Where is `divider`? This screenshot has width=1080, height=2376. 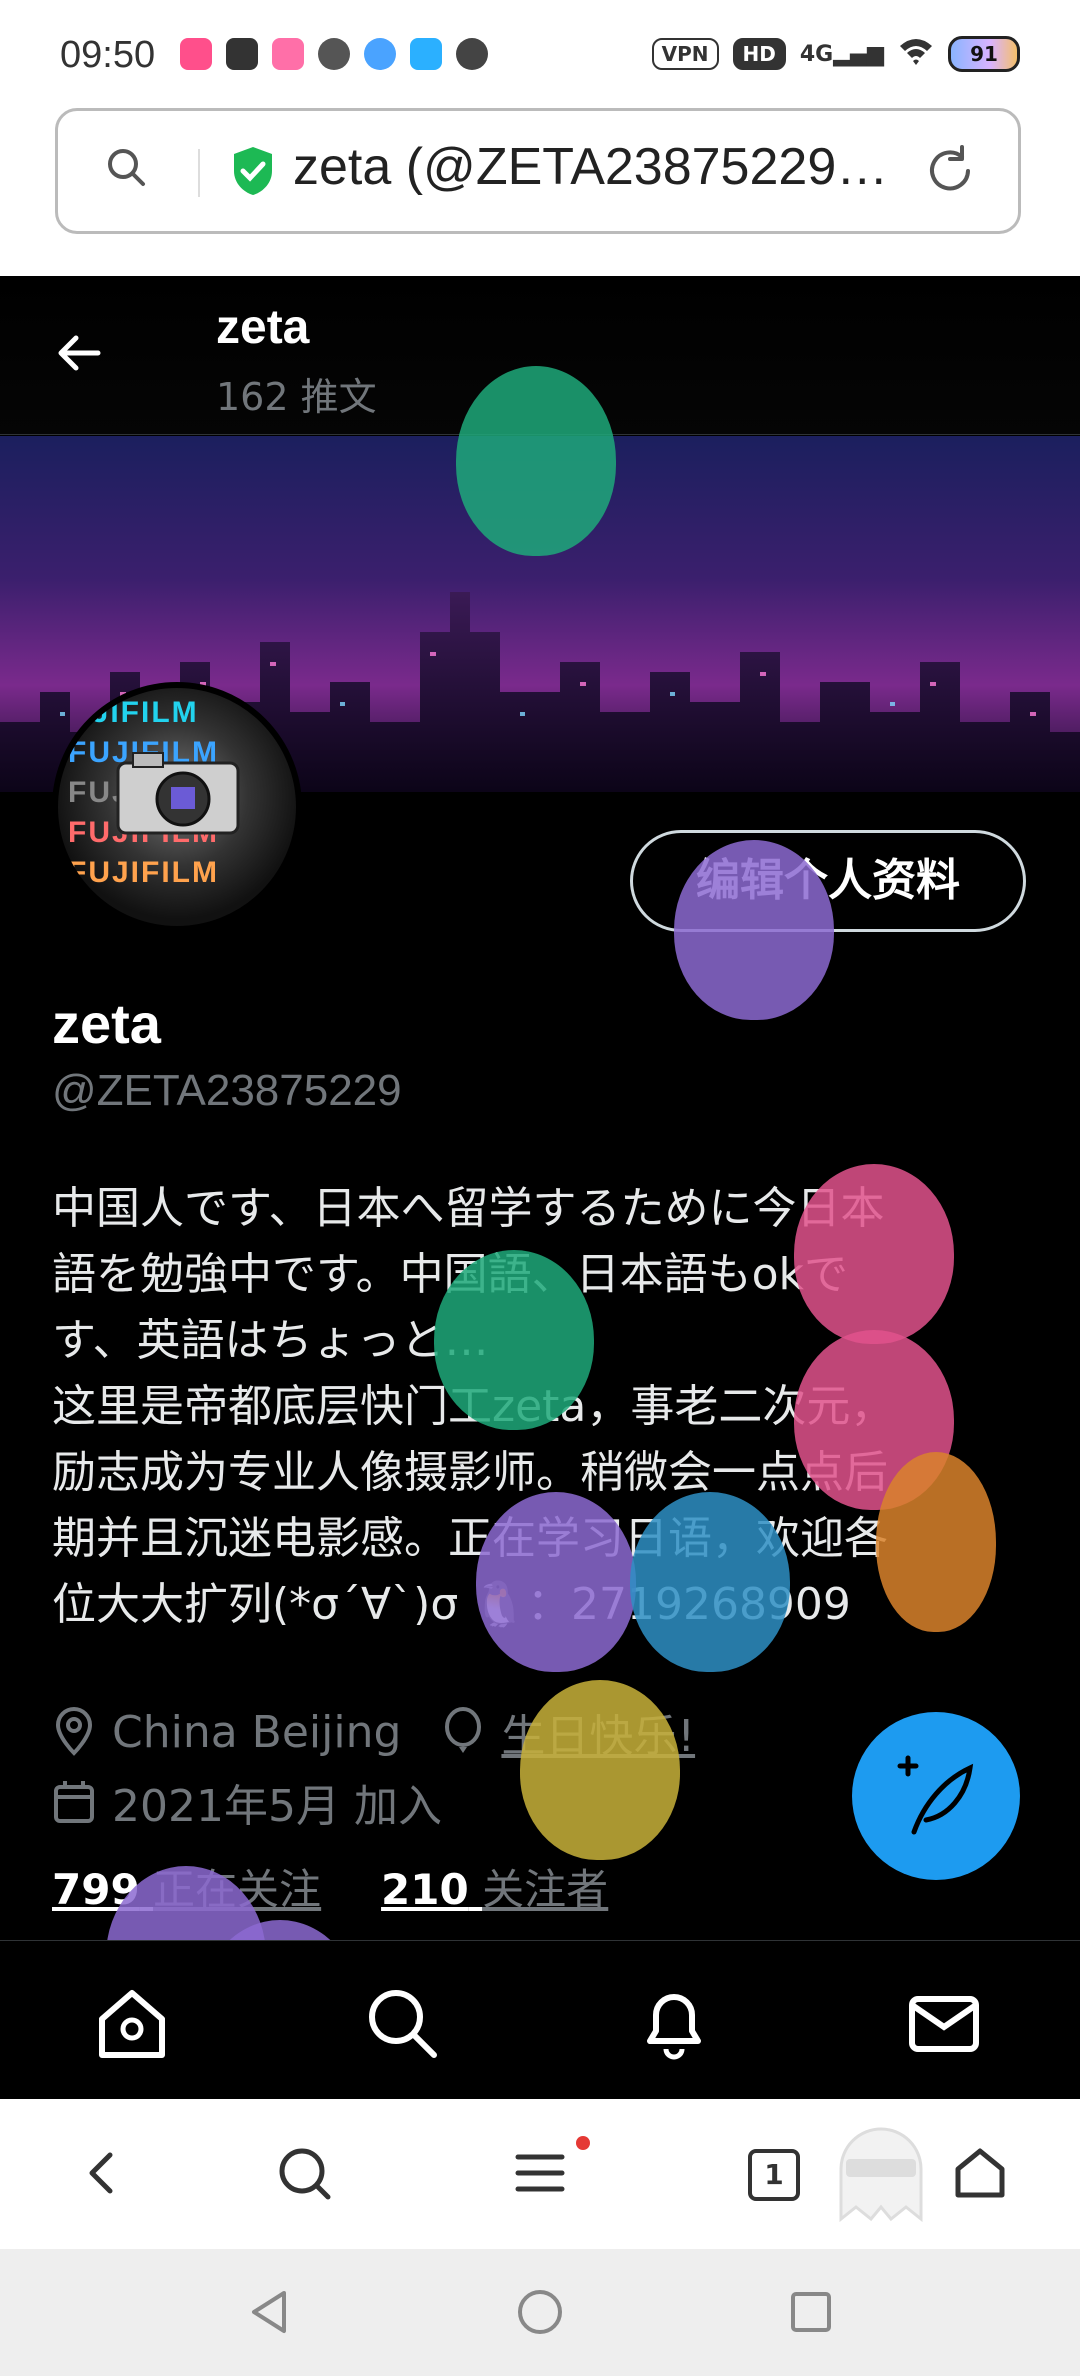
divider is located at coordinates (199, 173).